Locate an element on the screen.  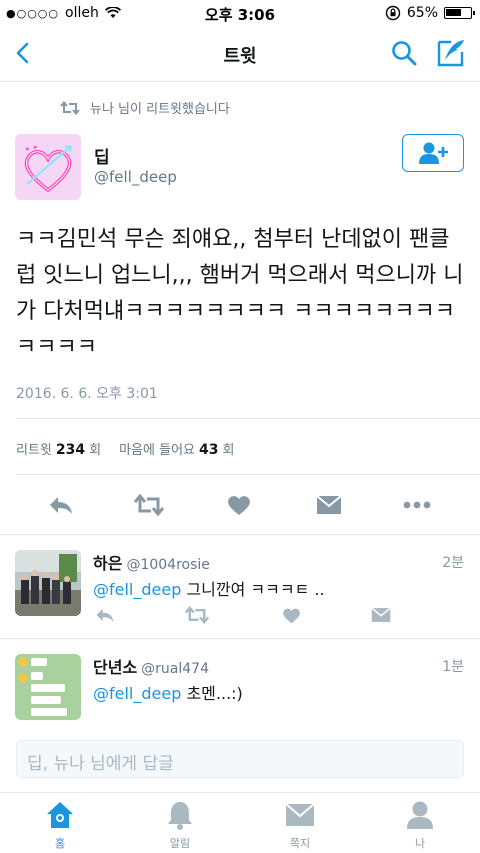
reply-author-handle: @rual474 is located at coordinates (175, 669).